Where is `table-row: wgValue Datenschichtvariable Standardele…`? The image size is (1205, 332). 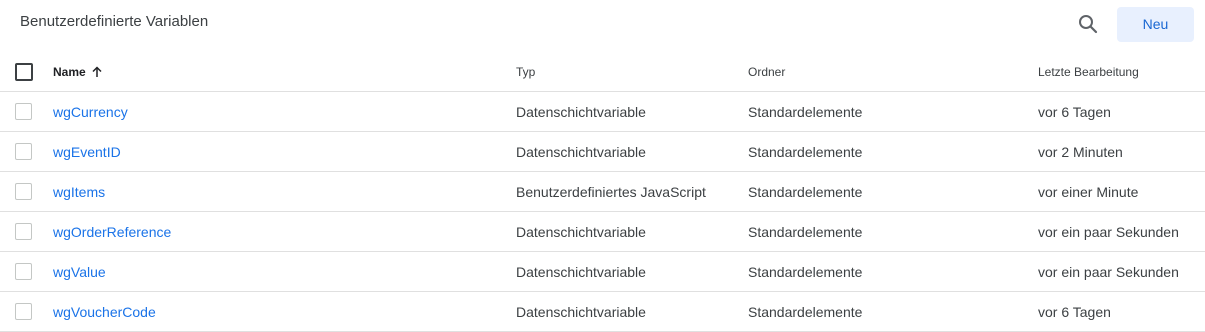 table-row: wgValue Datenschichtvariable Standardele… is located at coordinates (602, 272).